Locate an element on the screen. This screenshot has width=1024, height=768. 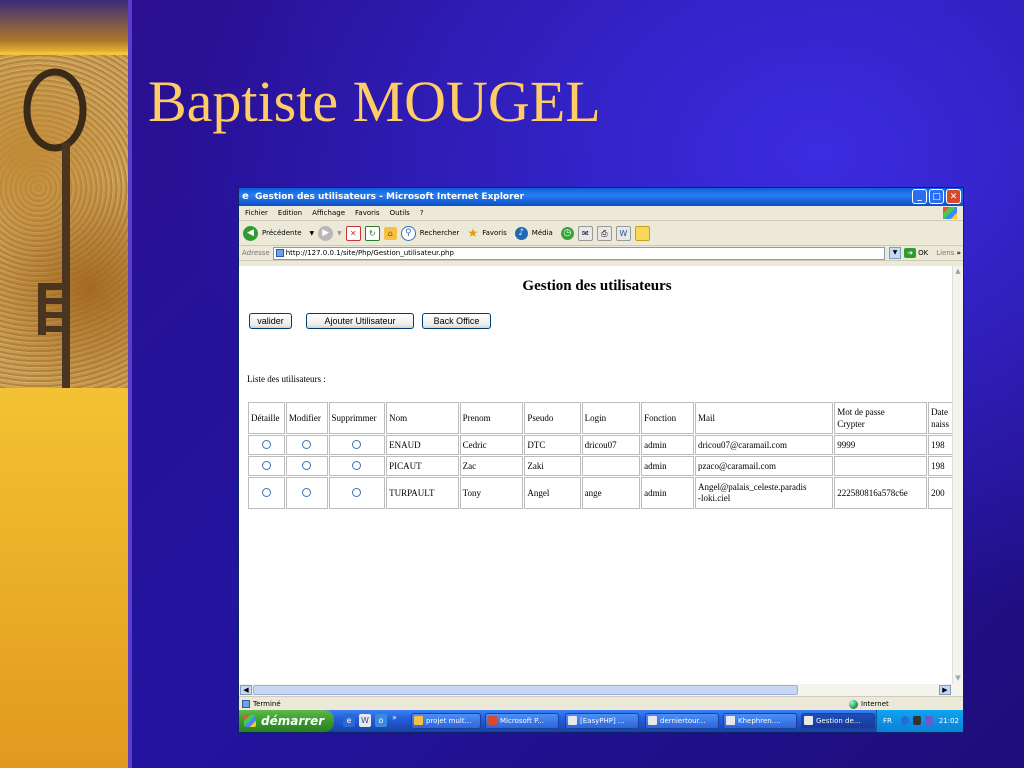
col-login: Login is located at coordinates (611, 418).